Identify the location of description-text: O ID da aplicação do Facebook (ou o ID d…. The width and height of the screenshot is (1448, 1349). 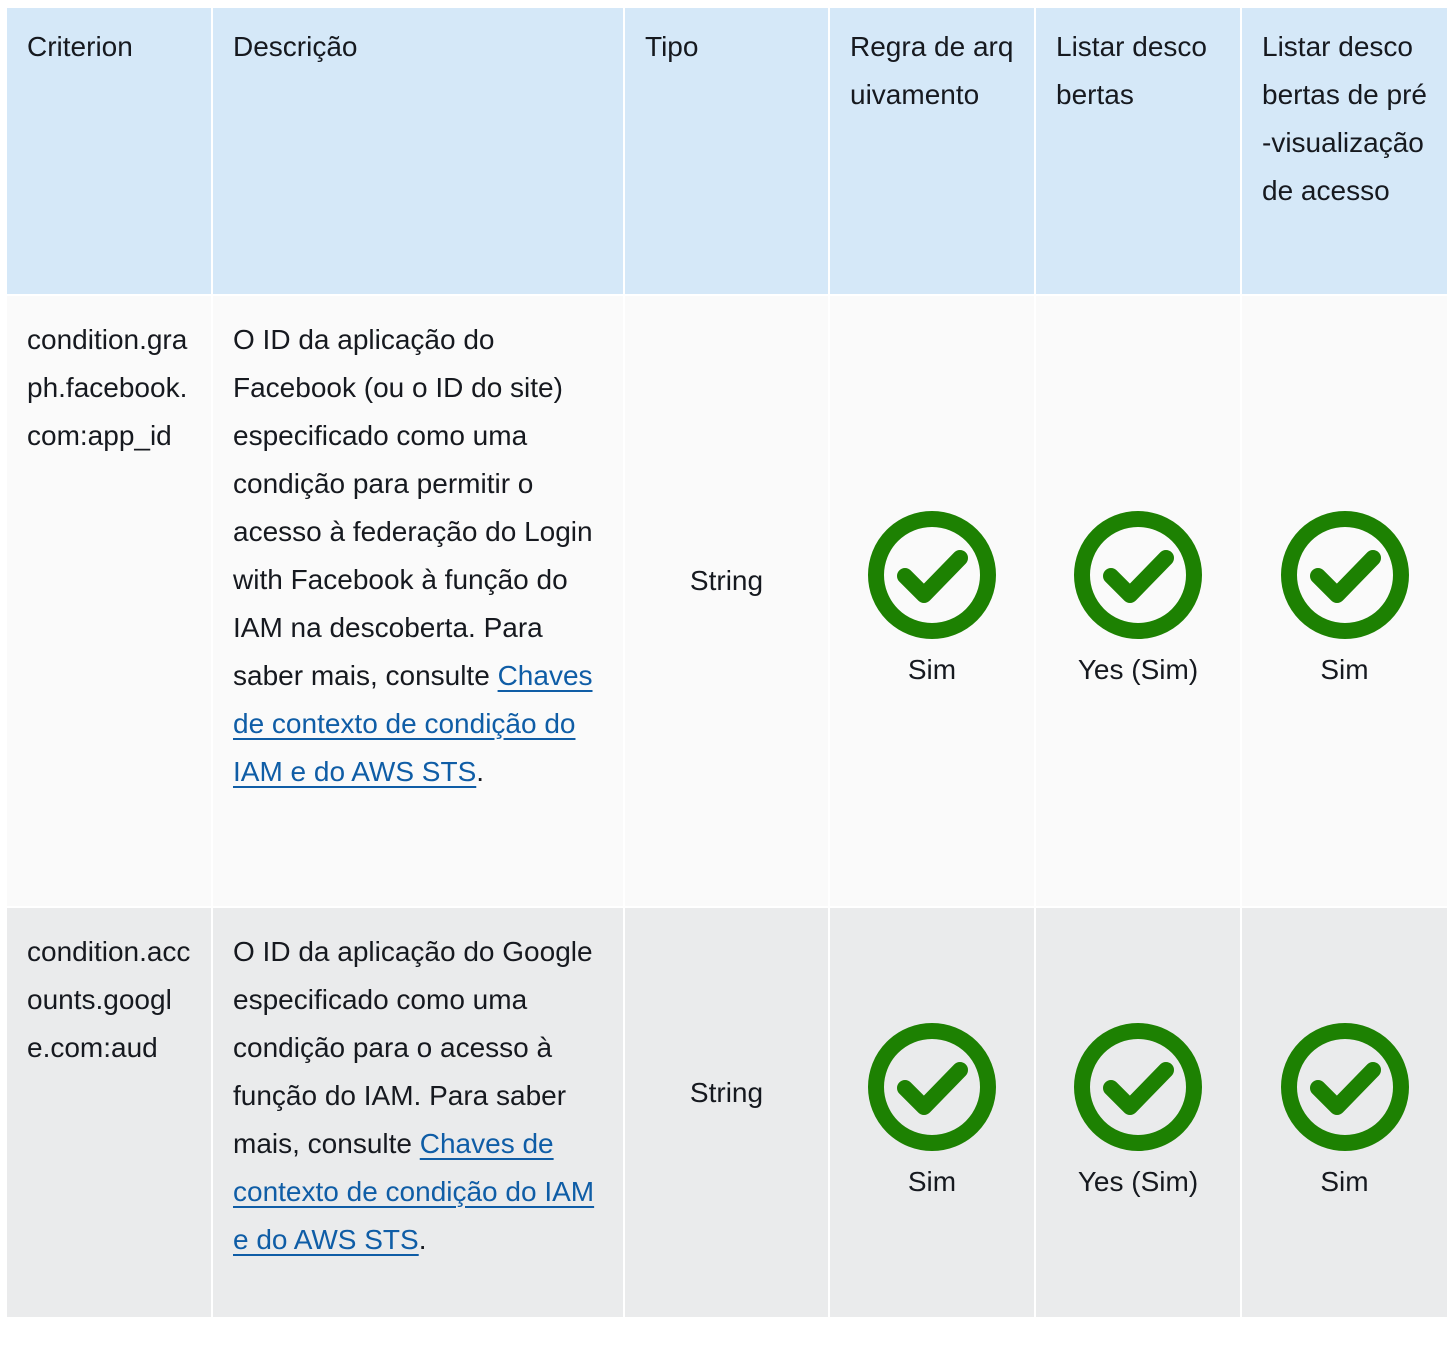
(413, 507).